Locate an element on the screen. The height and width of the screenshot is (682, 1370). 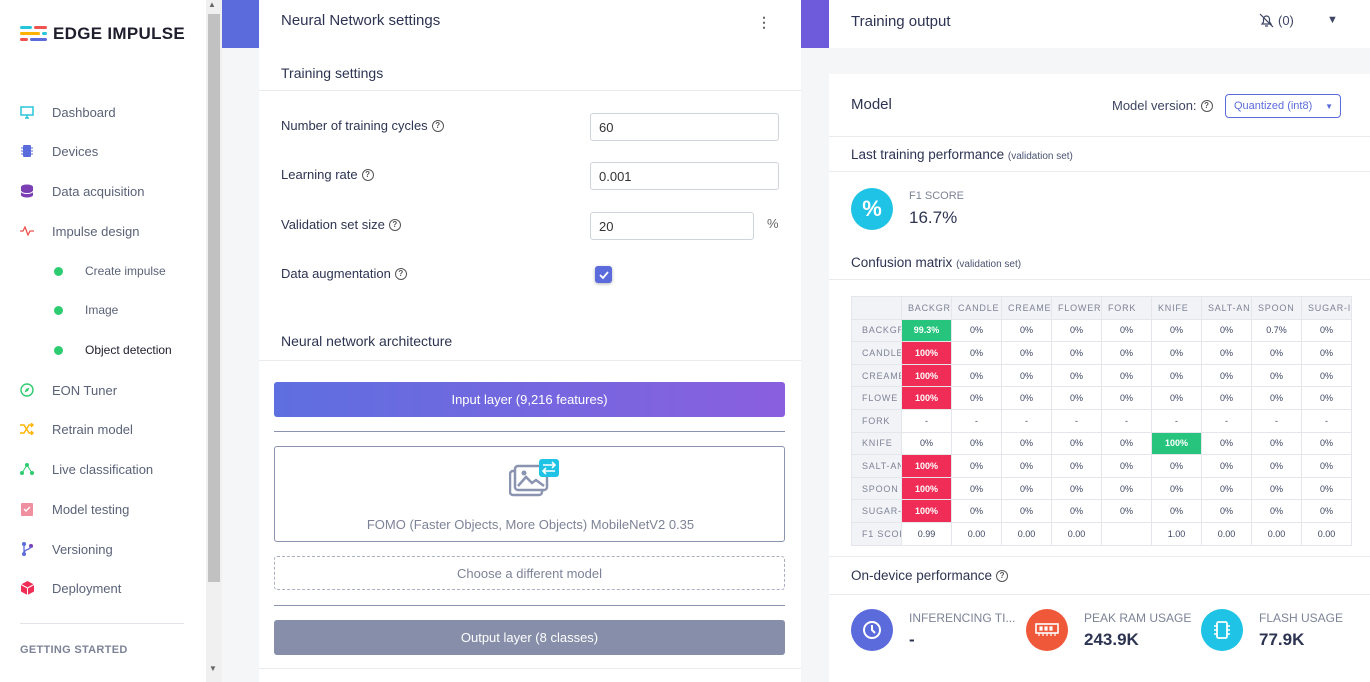
sidebar-item-live-classification: Live classification is located at coordinates (103, 469).